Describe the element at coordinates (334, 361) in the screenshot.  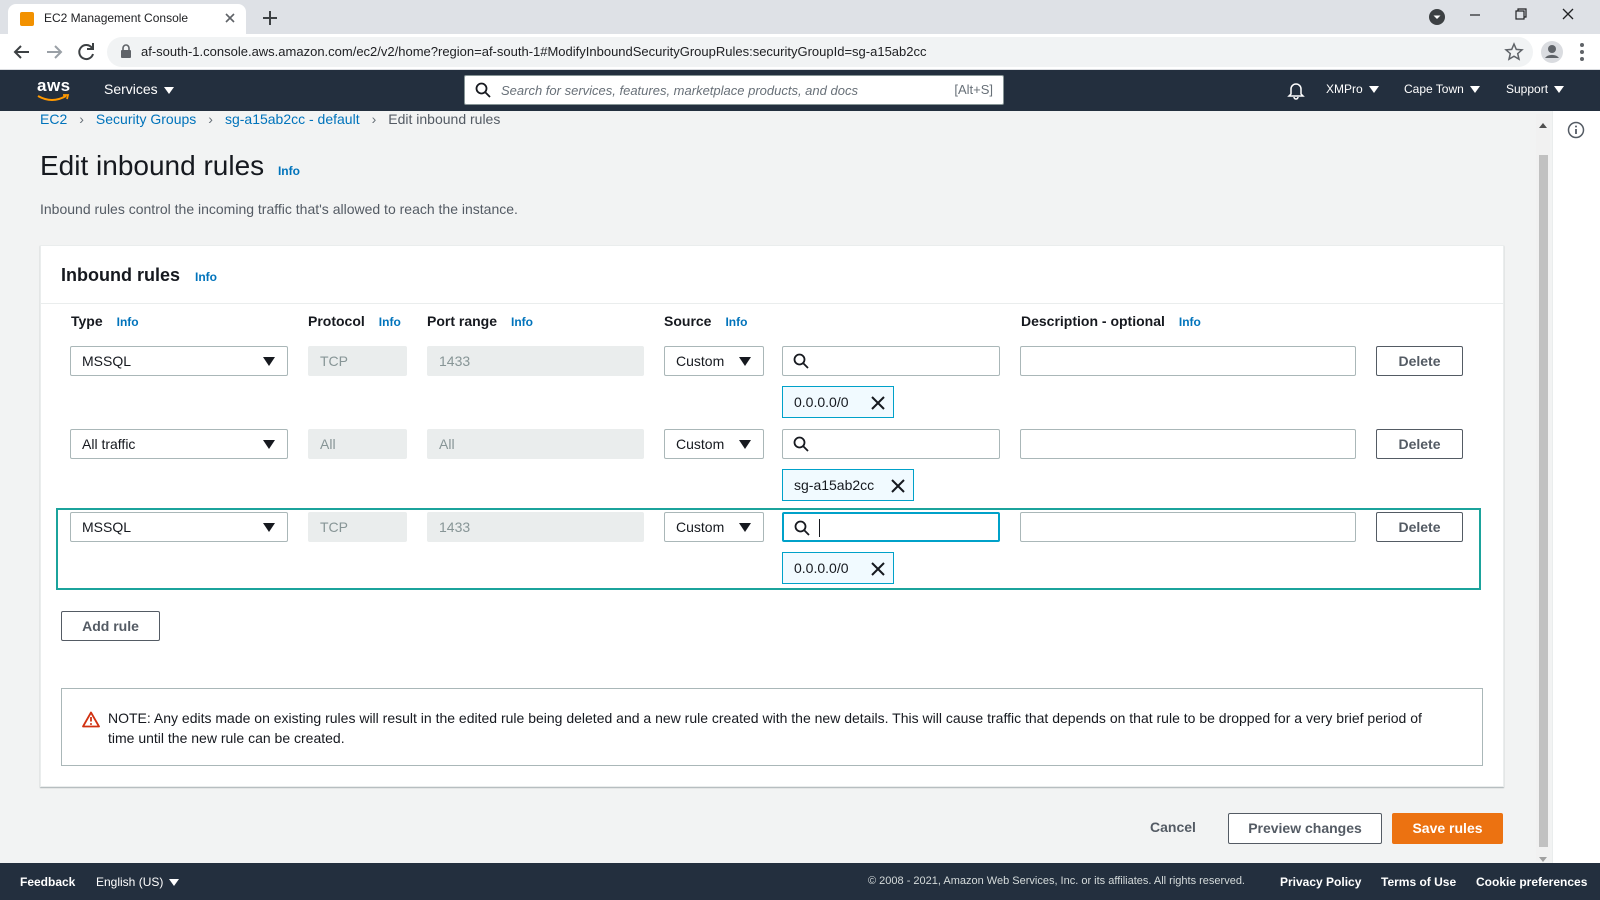
I see `rule-1-protocol-value: TCP` at that location.